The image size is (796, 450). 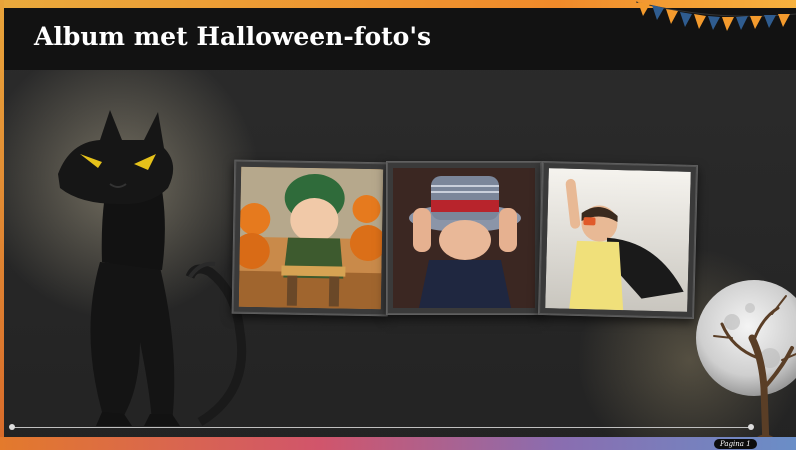 What do you see at coordinates (232, 36) in the screenshot?
I see `slide-title: Album met Halloween-foto's` at bounding box center [232, 36].